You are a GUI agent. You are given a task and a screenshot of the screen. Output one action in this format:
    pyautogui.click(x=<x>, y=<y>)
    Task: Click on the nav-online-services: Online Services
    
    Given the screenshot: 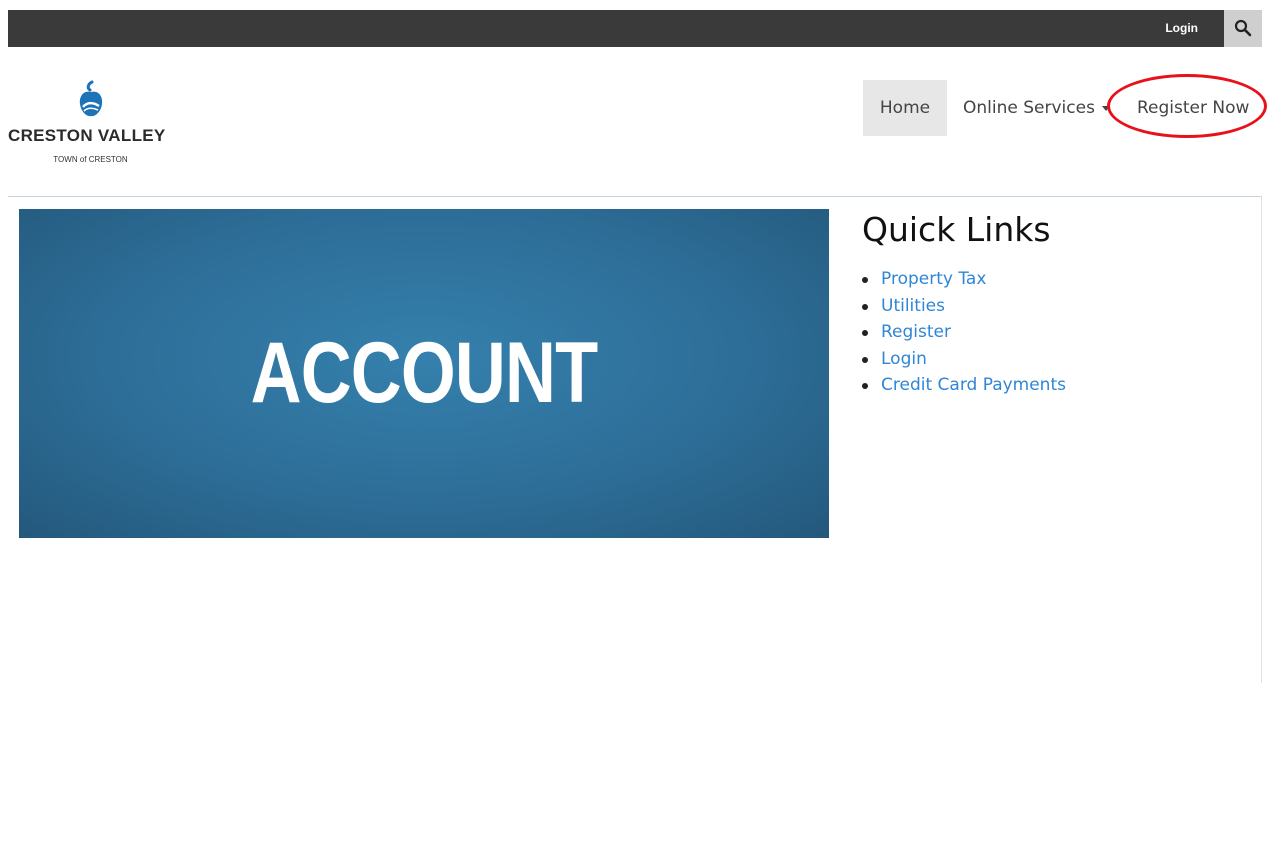 What is the action you would take?
    pyautogui.click(x=1036, y=108)
    